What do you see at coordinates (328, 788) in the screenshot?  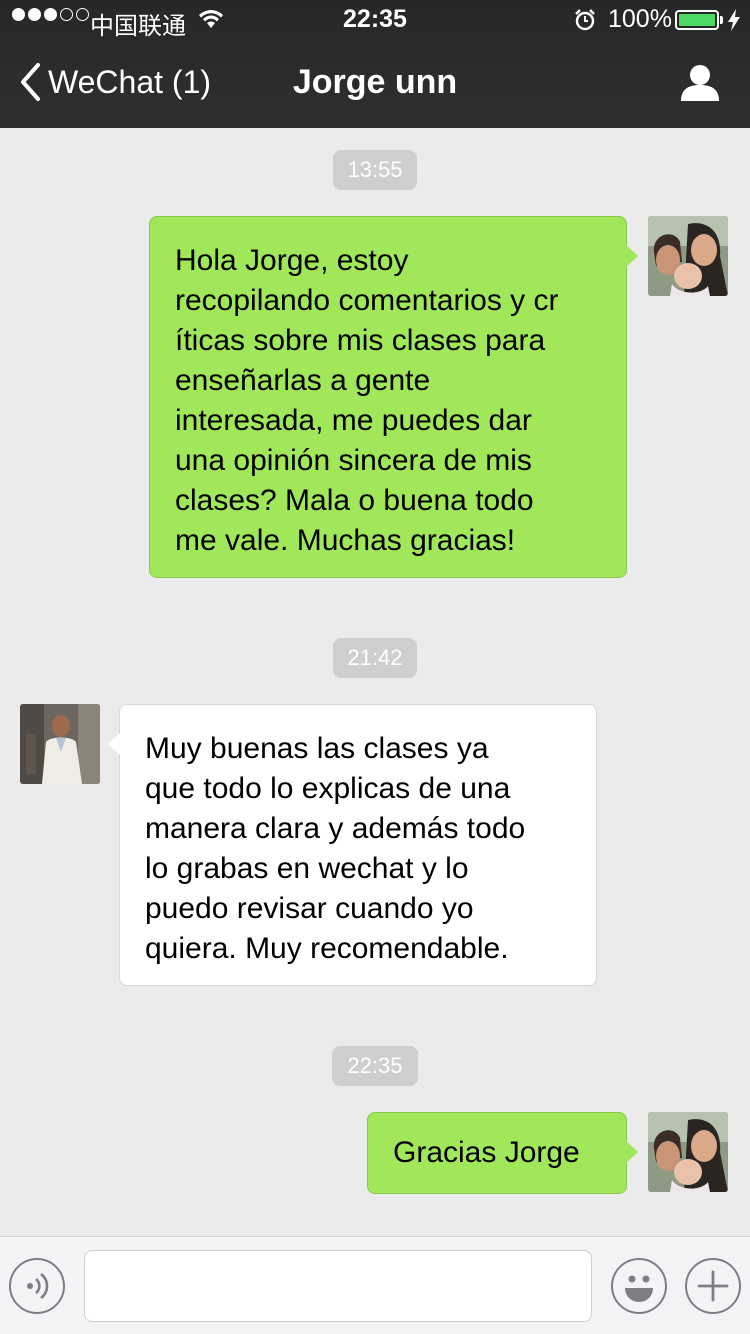 I see `message-line: que todo lo explicas de una` at bounding box center [328, 788].